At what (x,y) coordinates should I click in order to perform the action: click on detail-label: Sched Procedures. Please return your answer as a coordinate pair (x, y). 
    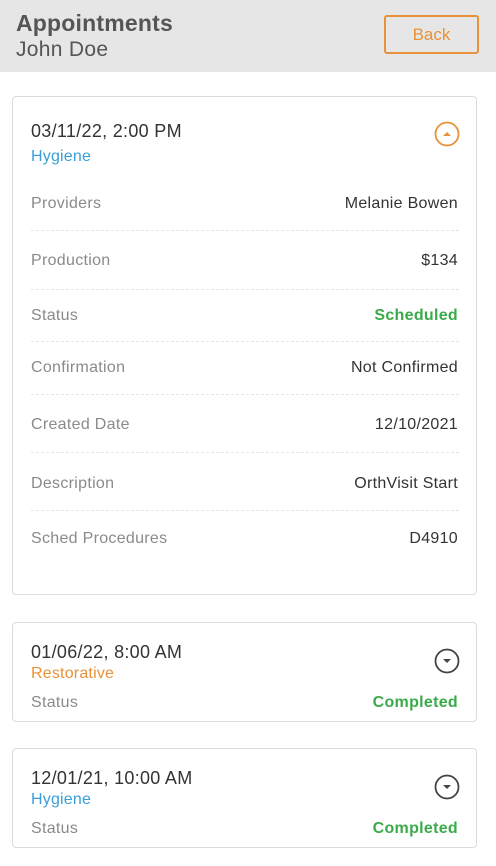
    Looking at the image, I should click on (99, 538).